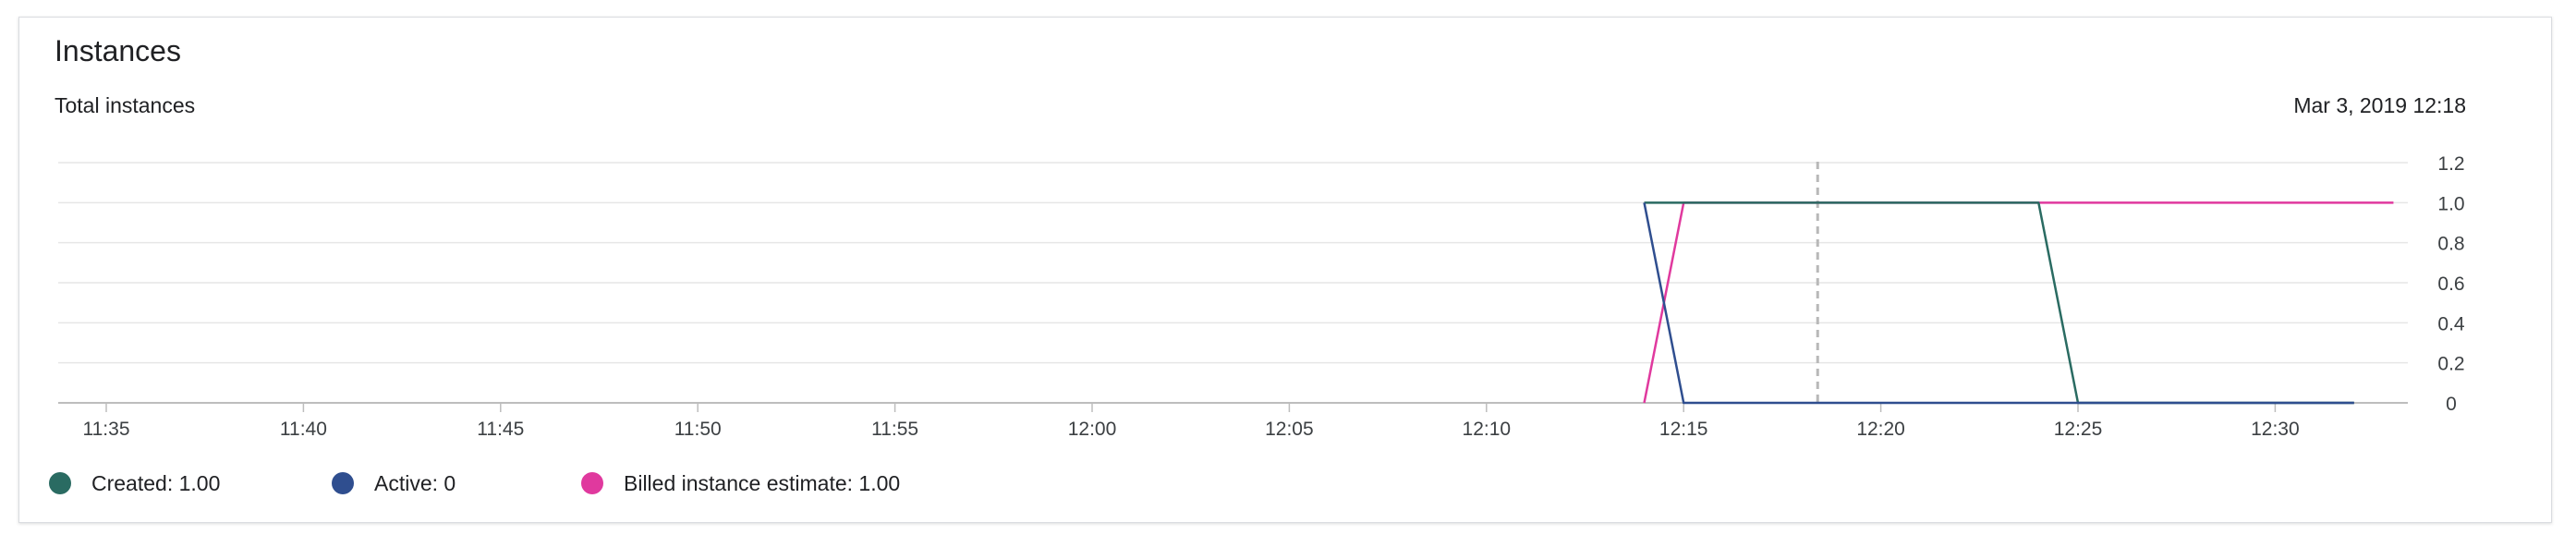  I want to click on x-tick-label: 12:05, so click(1289, 430).